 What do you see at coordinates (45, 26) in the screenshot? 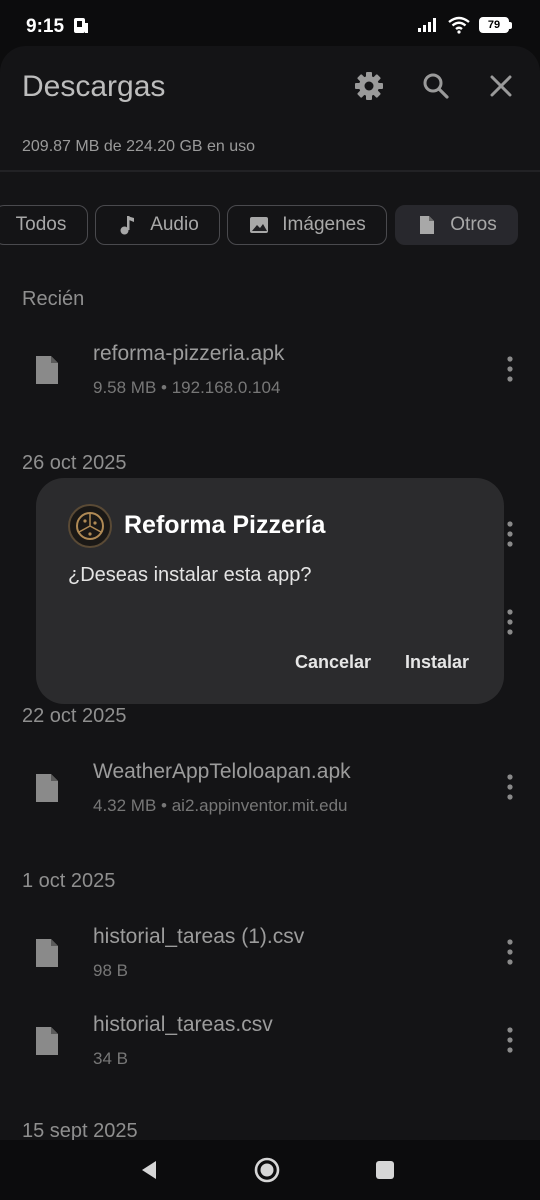
I see `status-time: 9:15` at bounding box center [45, 26].